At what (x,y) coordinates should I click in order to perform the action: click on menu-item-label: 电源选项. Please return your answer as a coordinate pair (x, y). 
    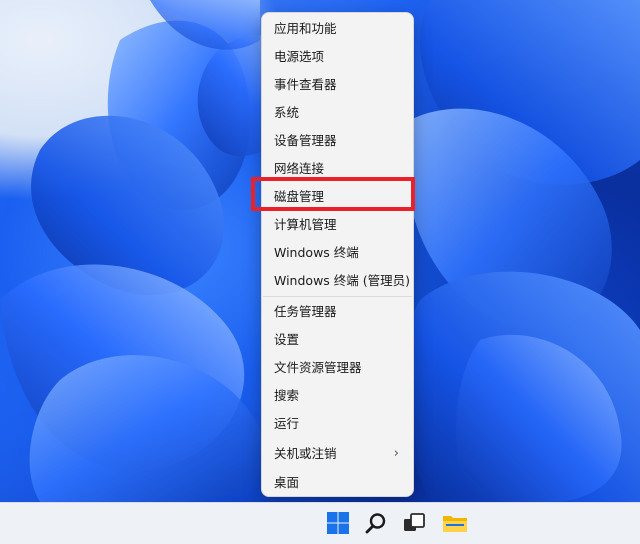
    Looking at the image, I should click on (299, 56).